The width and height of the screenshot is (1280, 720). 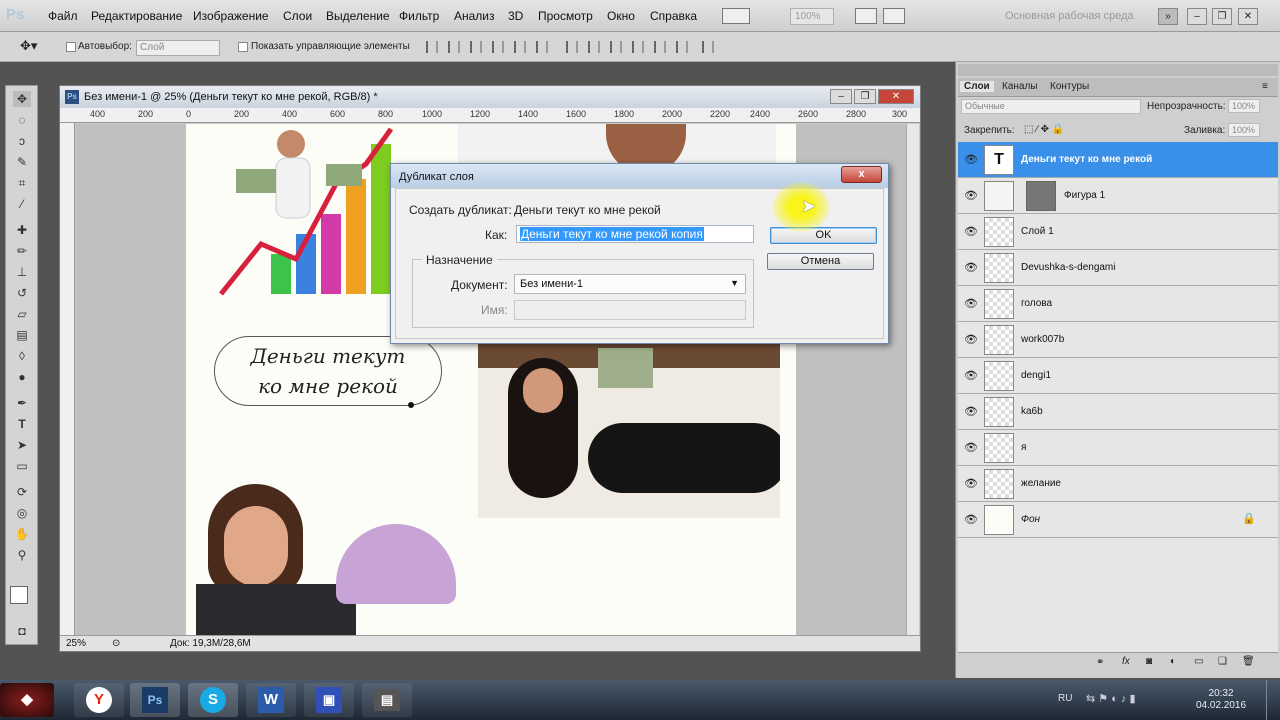 What do you see at coordinates (454, 47) in the screenshot?
I see `align-vcenter-icon` at bounding box center [454, 47].